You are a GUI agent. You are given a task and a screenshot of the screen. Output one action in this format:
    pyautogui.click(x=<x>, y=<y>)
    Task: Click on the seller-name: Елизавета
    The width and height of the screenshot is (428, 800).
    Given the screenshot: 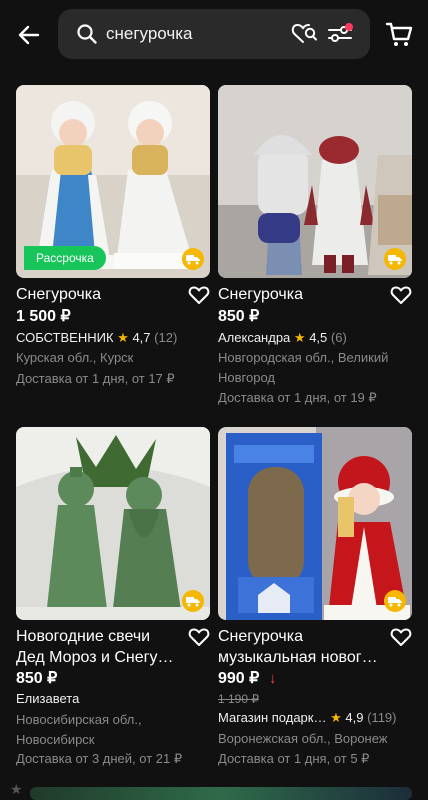 What is the action you would take?
    pyautogui.click(x=48, y=698)
    